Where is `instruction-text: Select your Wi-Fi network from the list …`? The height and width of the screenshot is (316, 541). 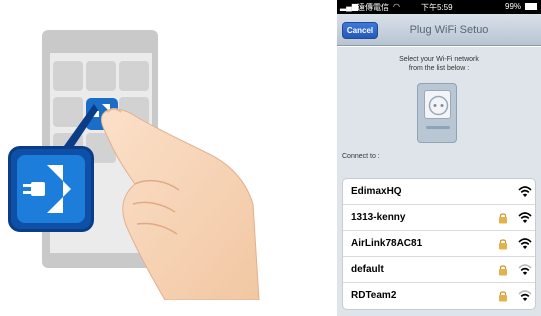 instruction-text: Select your Wi-Fi network from the list … is located at coordinates (439, 64).